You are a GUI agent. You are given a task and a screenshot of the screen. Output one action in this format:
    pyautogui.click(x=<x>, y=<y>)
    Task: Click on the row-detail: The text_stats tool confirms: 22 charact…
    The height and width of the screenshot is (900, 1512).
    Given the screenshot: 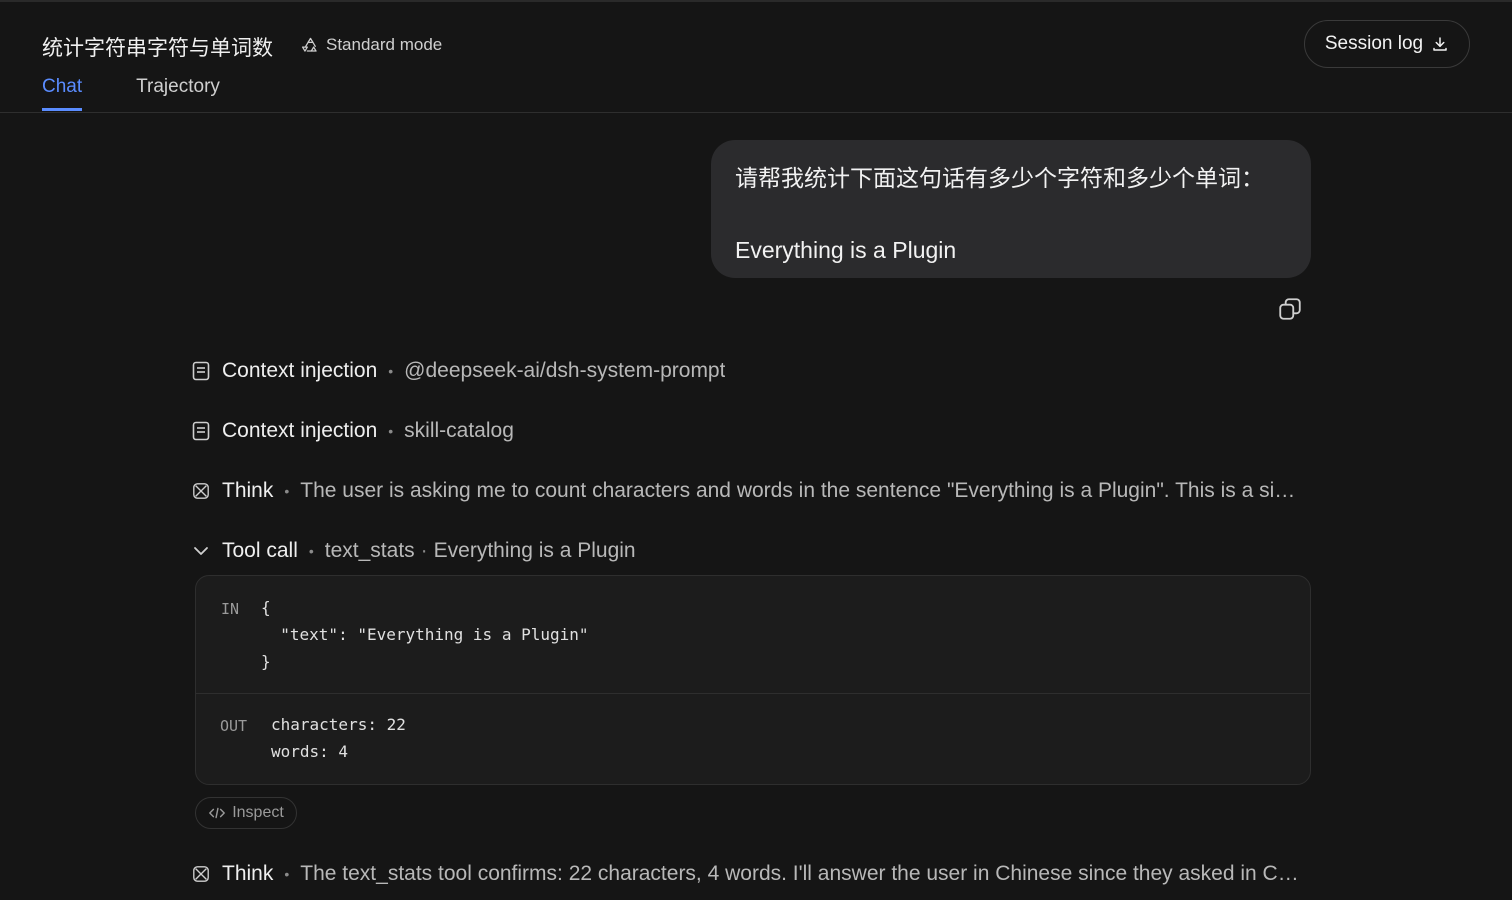 What is the action you would take?
    pyautogui.click(x=804, y=873)
    